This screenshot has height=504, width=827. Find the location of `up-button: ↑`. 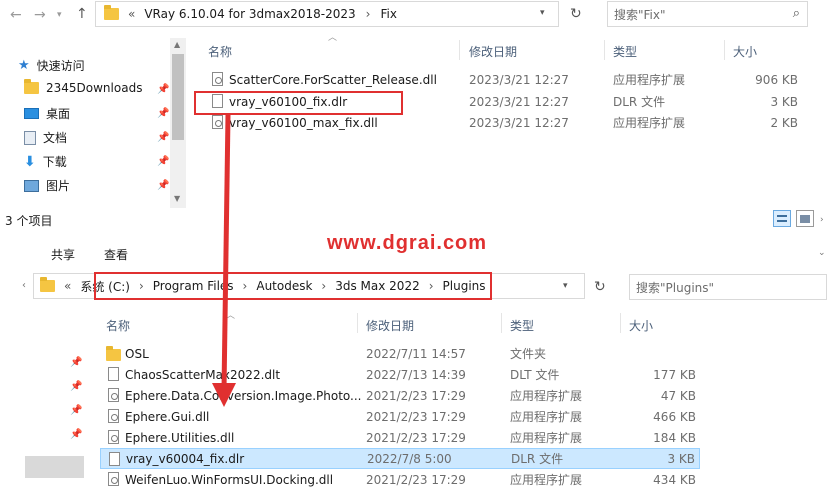

up-button: ↑ is located at coordinates (82, 14).